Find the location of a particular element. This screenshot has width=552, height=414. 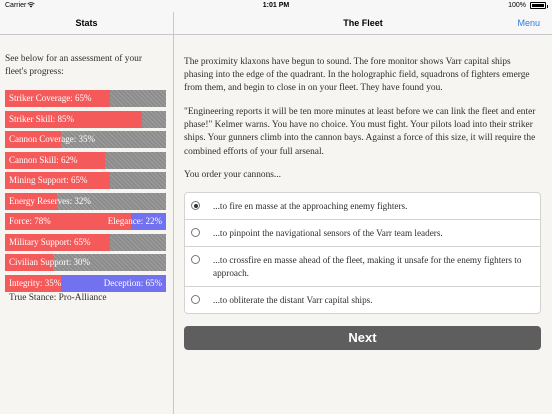

stats-nav-bar: Stats is located at coordinates (86, 23).